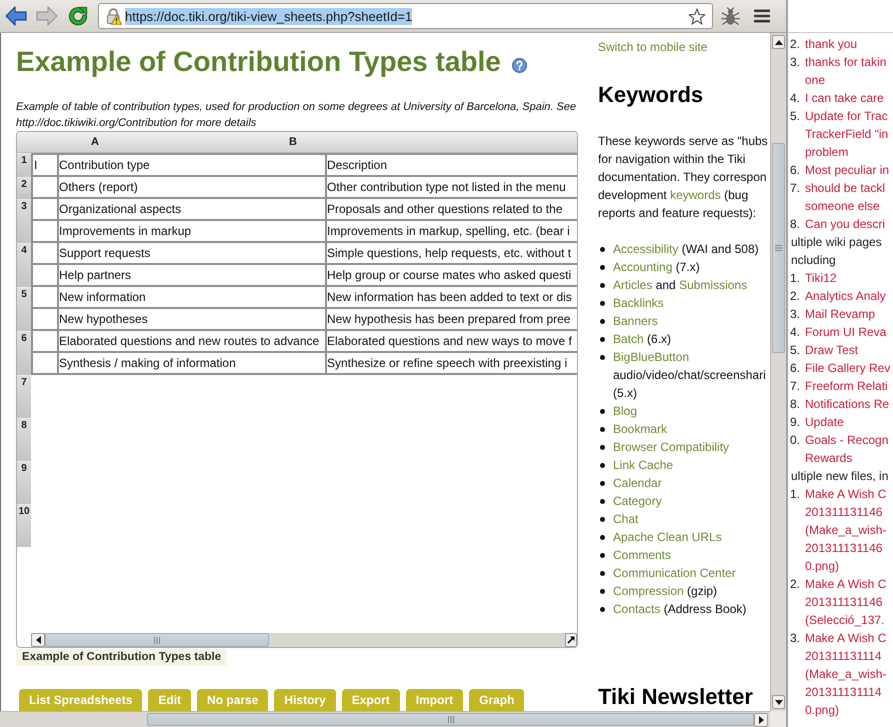 The image size is (893, 727). I want to click on keyword-link: Communication Center, so click(674, 573).